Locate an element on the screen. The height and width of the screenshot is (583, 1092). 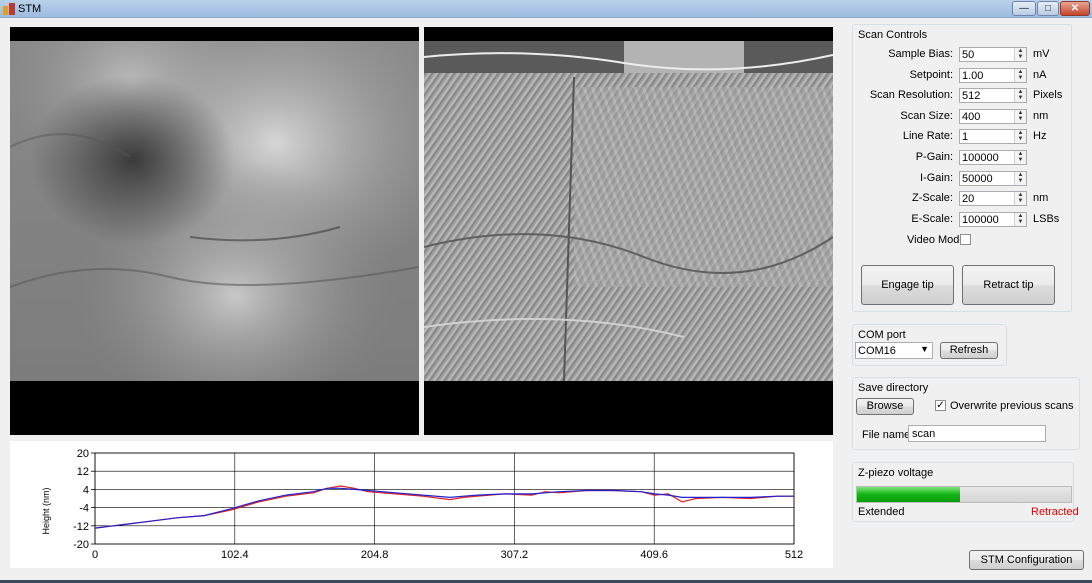
x-tick-label: 204.8 is located at coordinates (375, 555).